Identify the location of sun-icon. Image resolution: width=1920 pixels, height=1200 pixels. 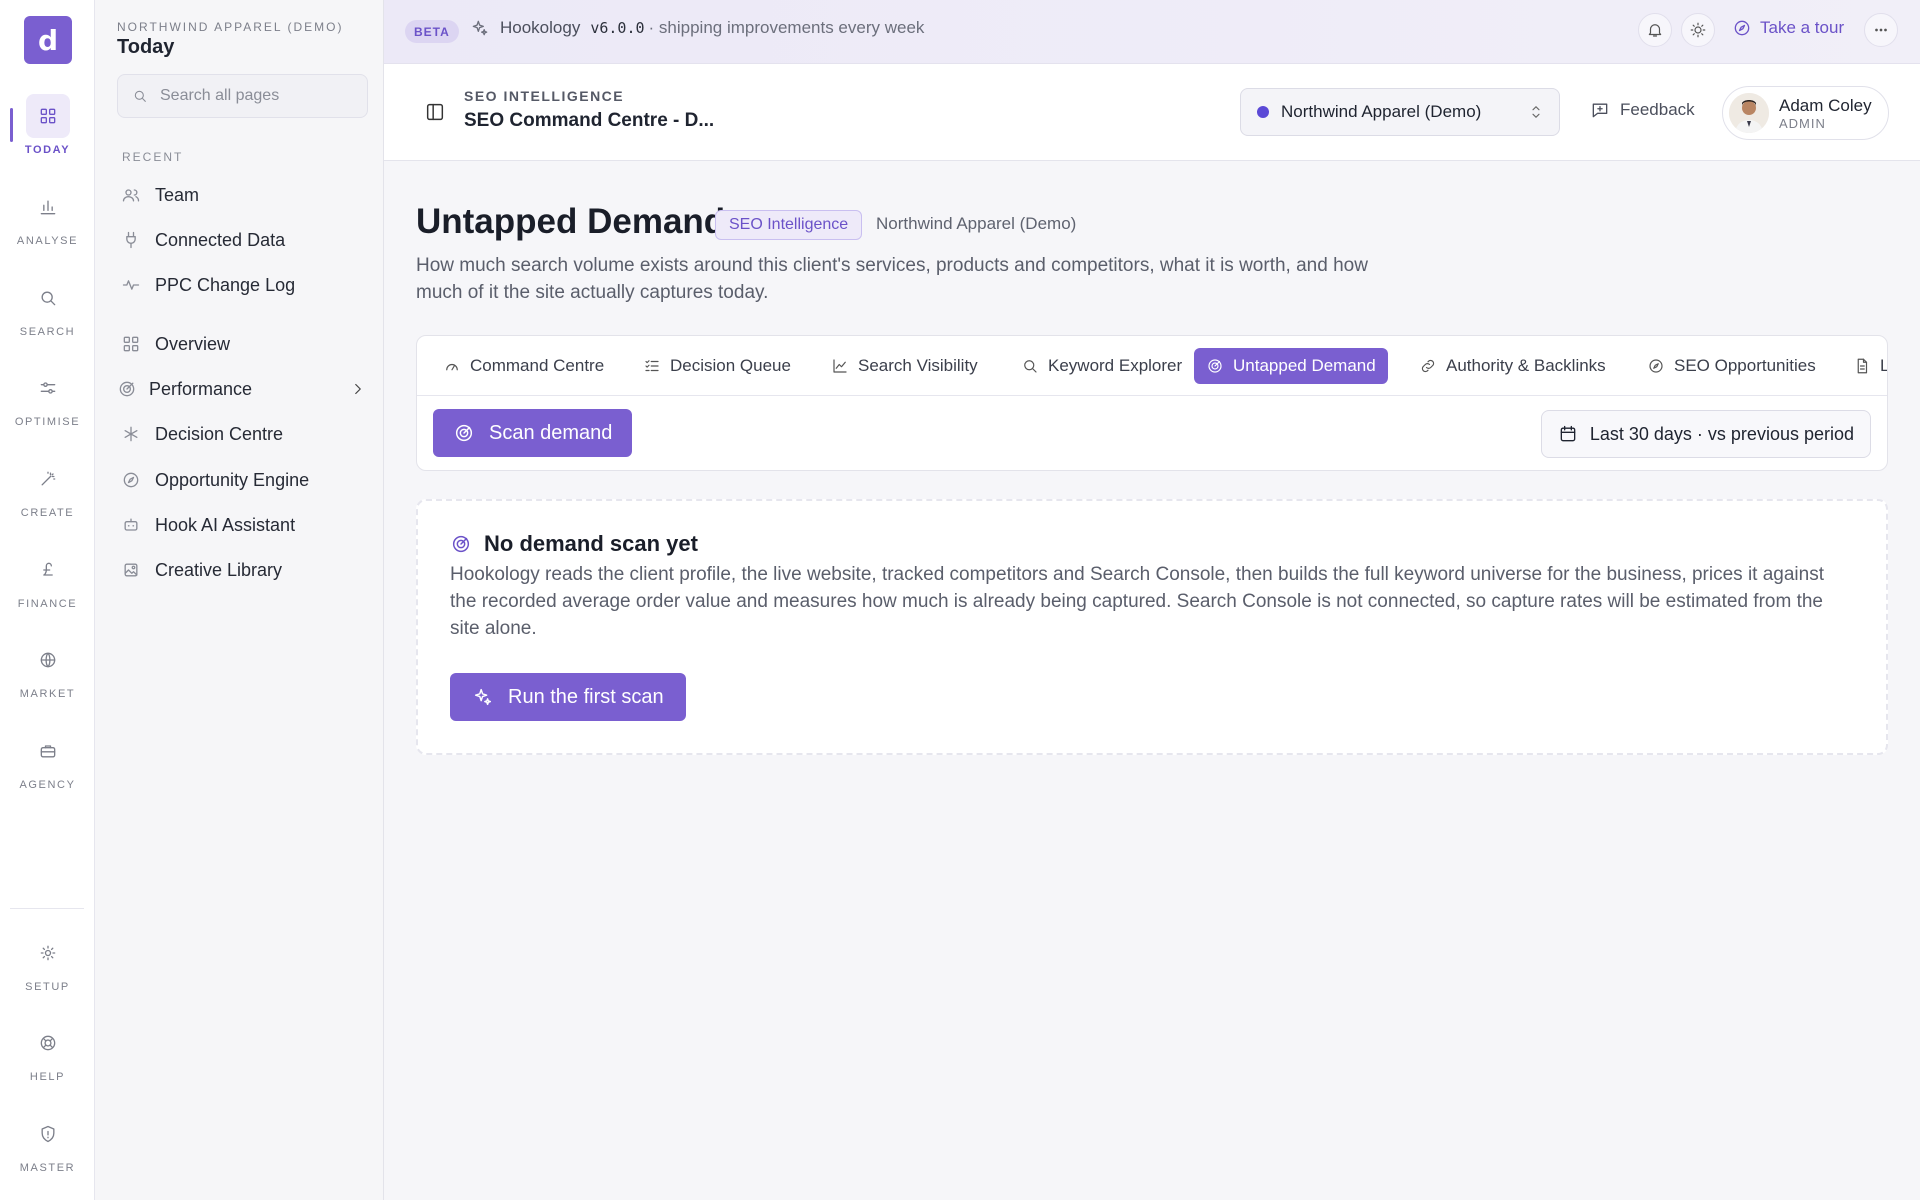
(1698, 30).